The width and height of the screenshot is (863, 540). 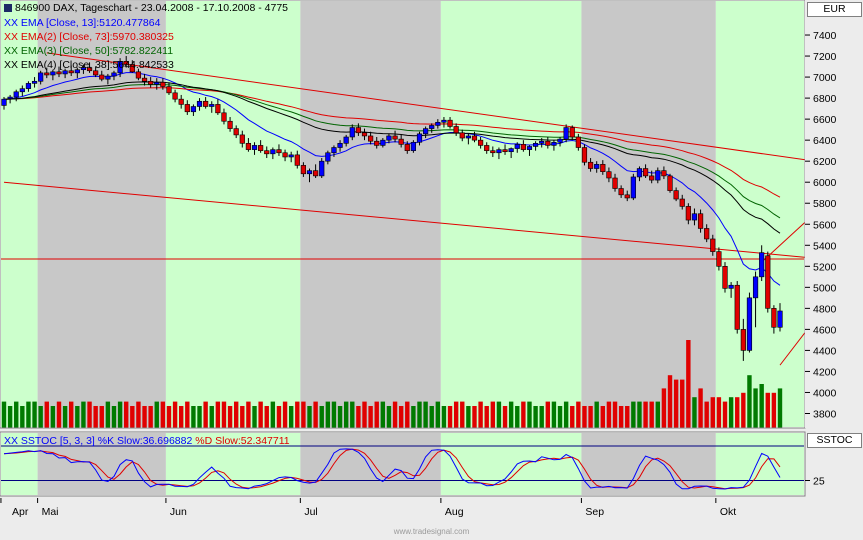 I want to click on price-axis, so click(x=834, y=214).